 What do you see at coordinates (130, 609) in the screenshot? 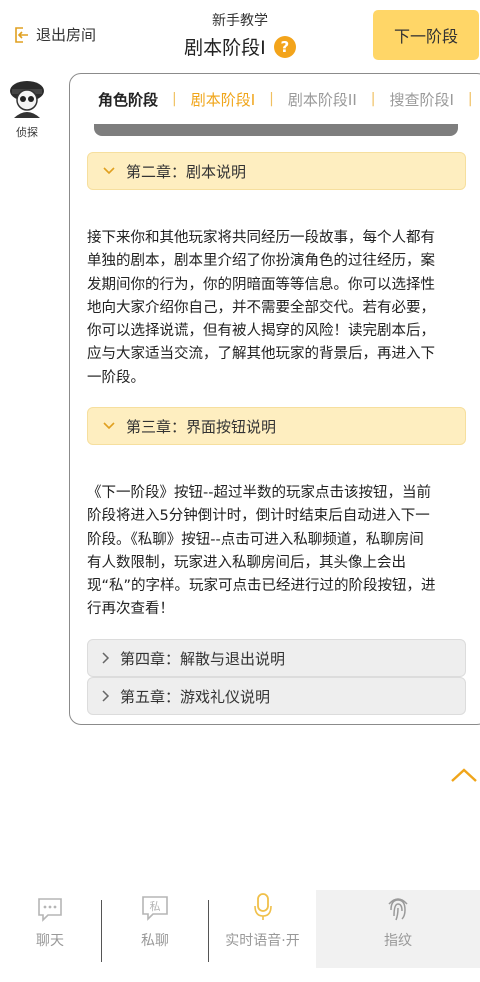
I see `text-line: 行再次查看！` at bounding box center [130, 609].